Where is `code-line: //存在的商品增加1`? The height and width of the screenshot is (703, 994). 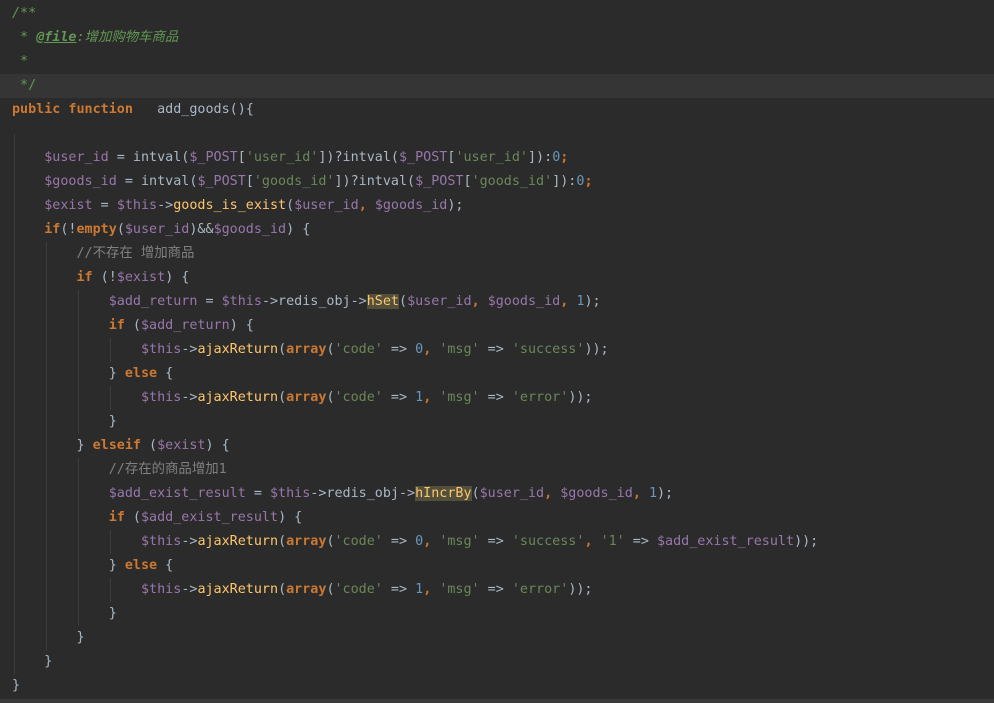 code-line: //存在的商品增加1 is located at coordinates (497, 470).